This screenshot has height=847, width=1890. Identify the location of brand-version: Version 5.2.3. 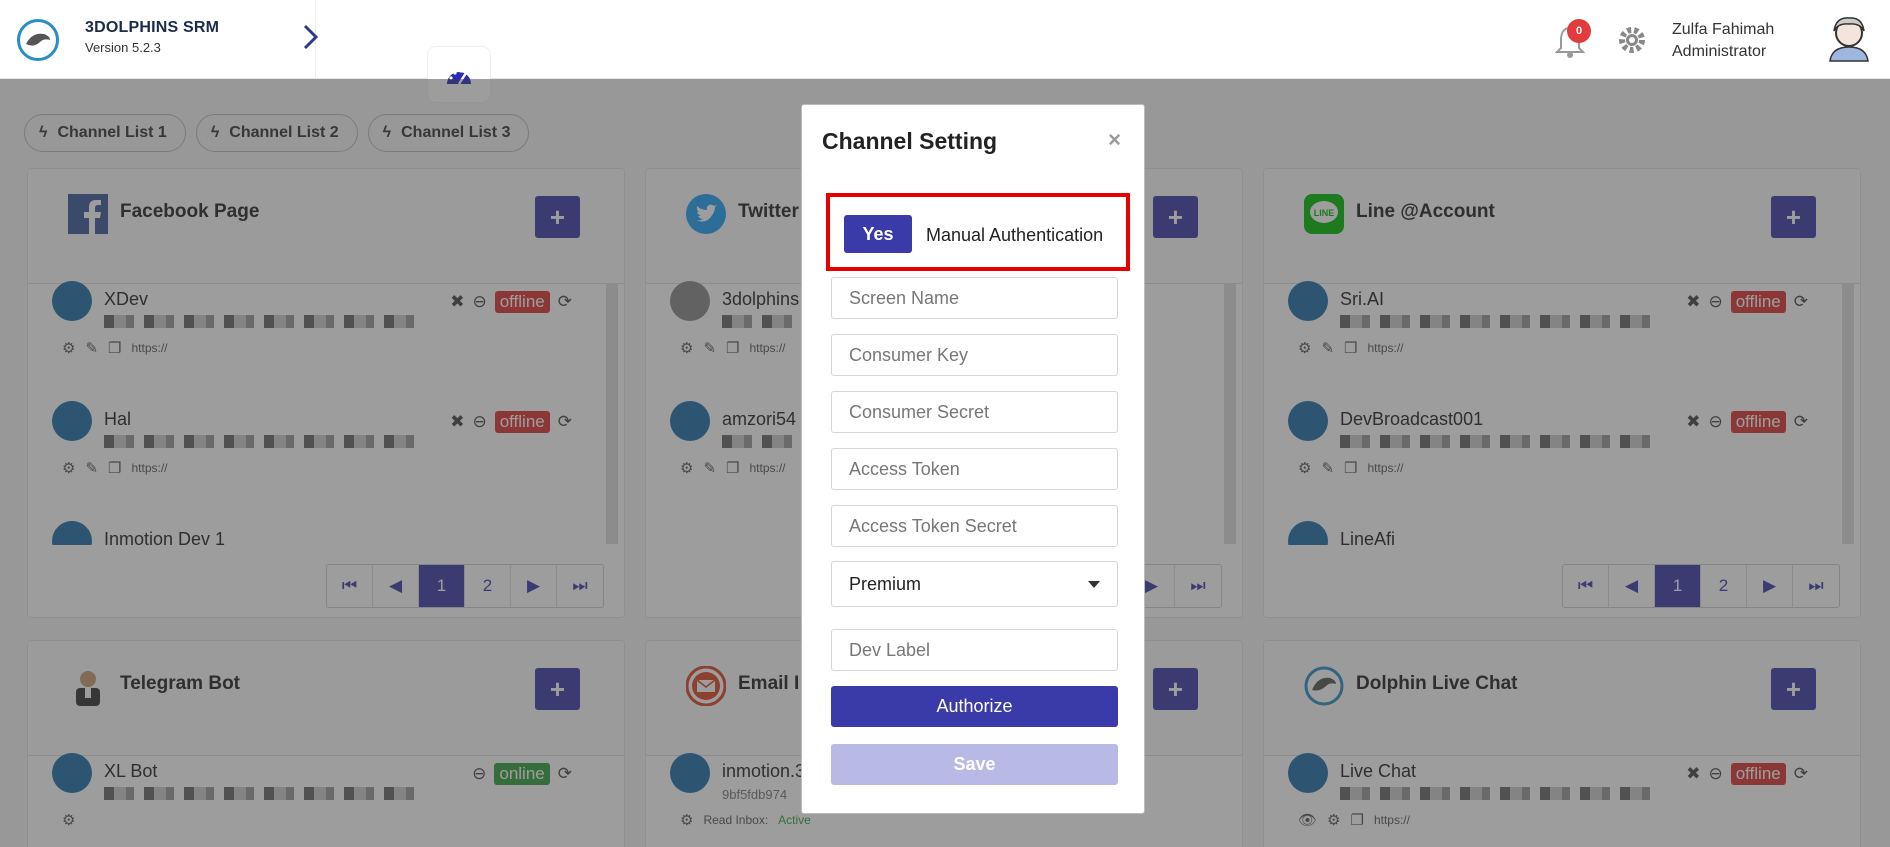
(123, 47).